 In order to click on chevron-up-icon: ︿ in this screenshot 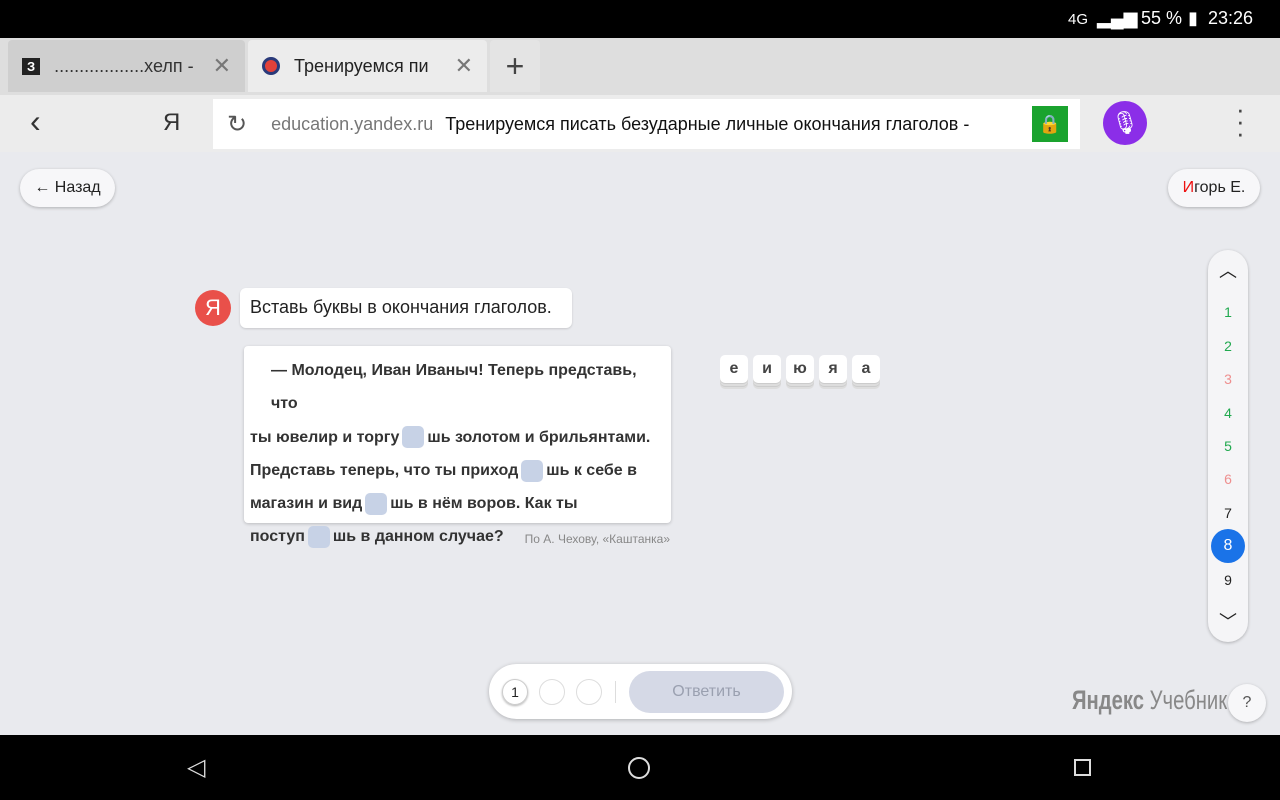, I will do `click(1228, 270)`.